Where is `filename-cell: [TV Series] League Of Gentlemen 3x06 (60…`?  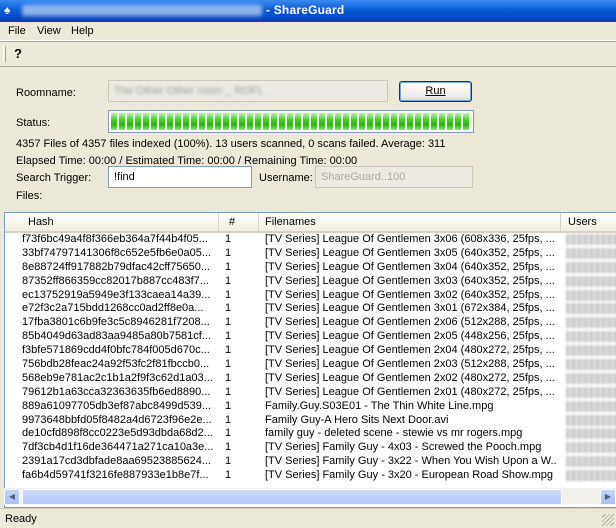 filename-cell: [TV Series] League Of Gentlemen 3x06 (60… is located at coordinates (410, 239).